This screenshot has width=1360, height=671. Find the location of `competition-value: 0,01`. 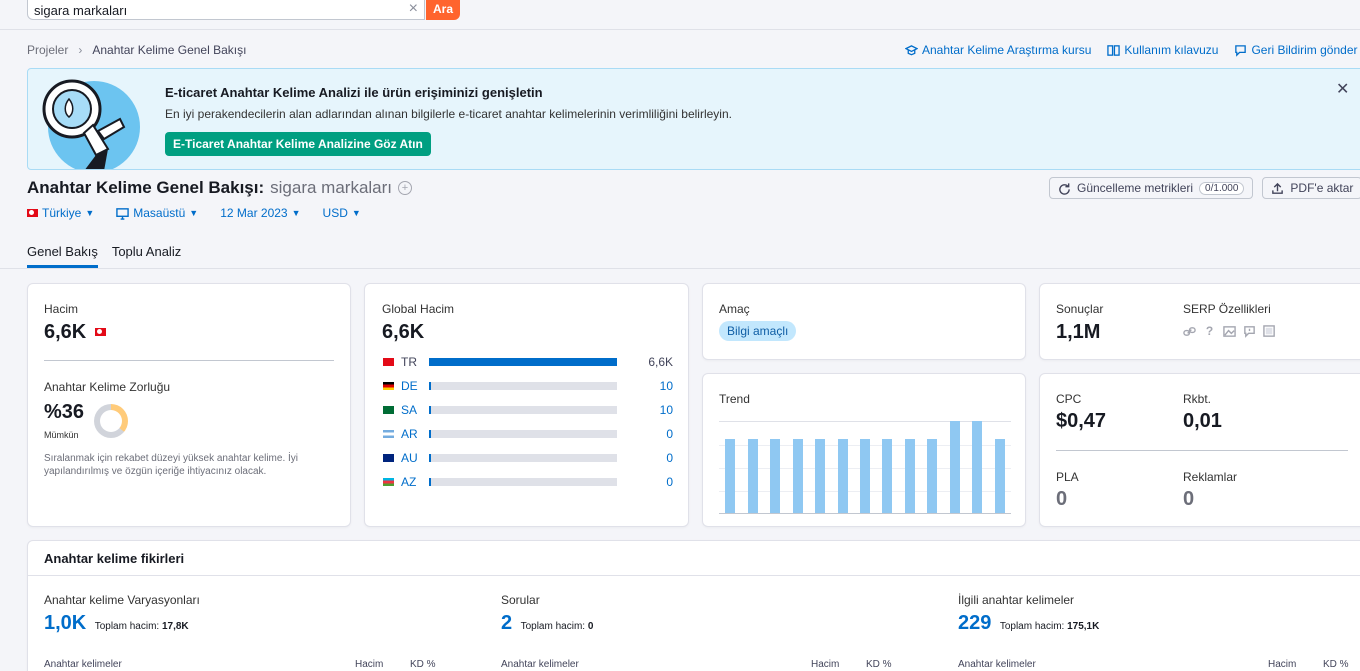

competition-value: 0,01 is located at coordinates (1202, 421).